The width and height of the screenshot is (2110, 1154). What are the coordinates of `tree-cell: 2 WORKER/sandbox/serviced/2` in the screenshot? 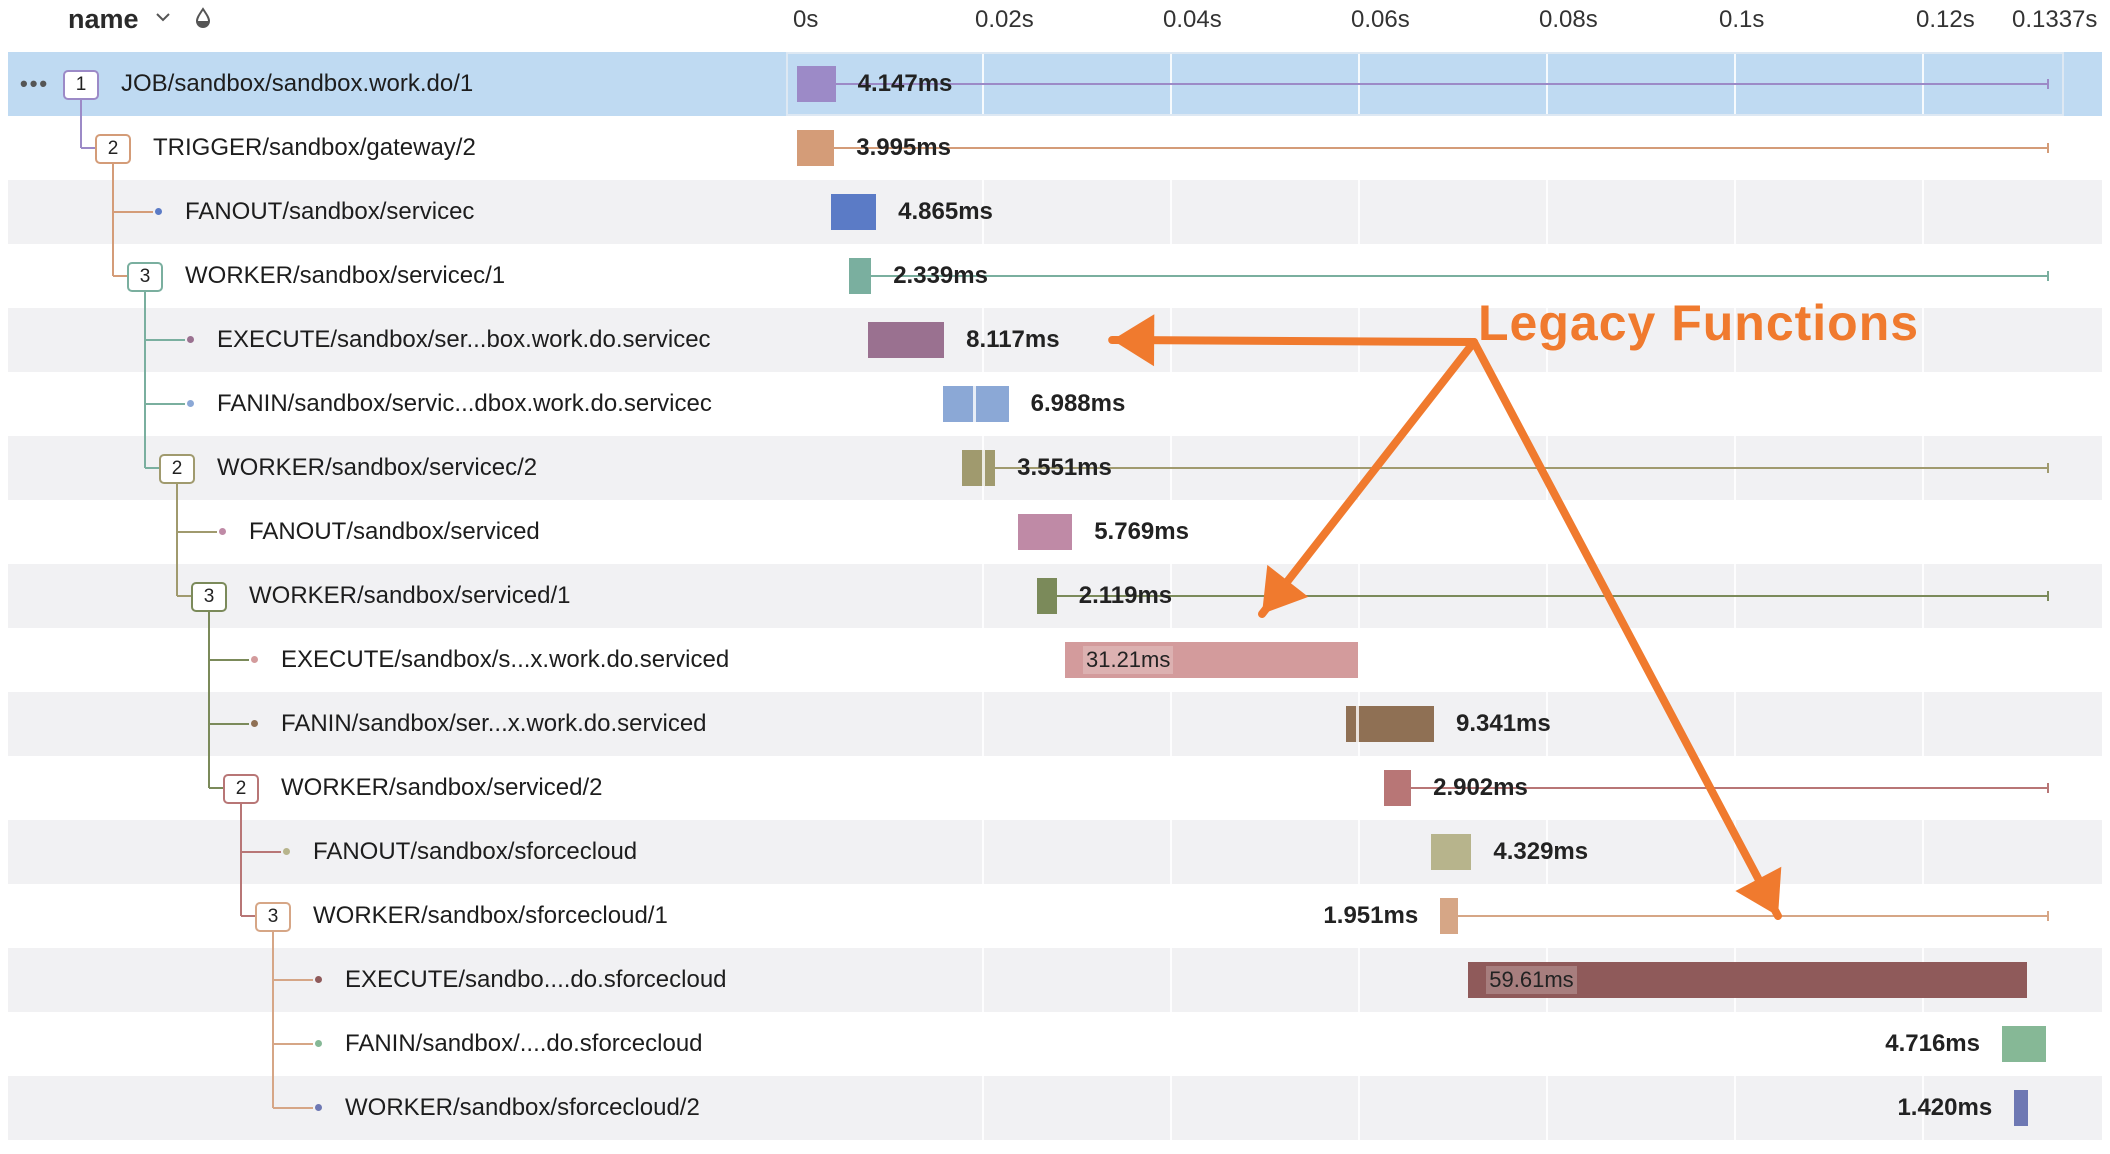 It's located at (397, 788).